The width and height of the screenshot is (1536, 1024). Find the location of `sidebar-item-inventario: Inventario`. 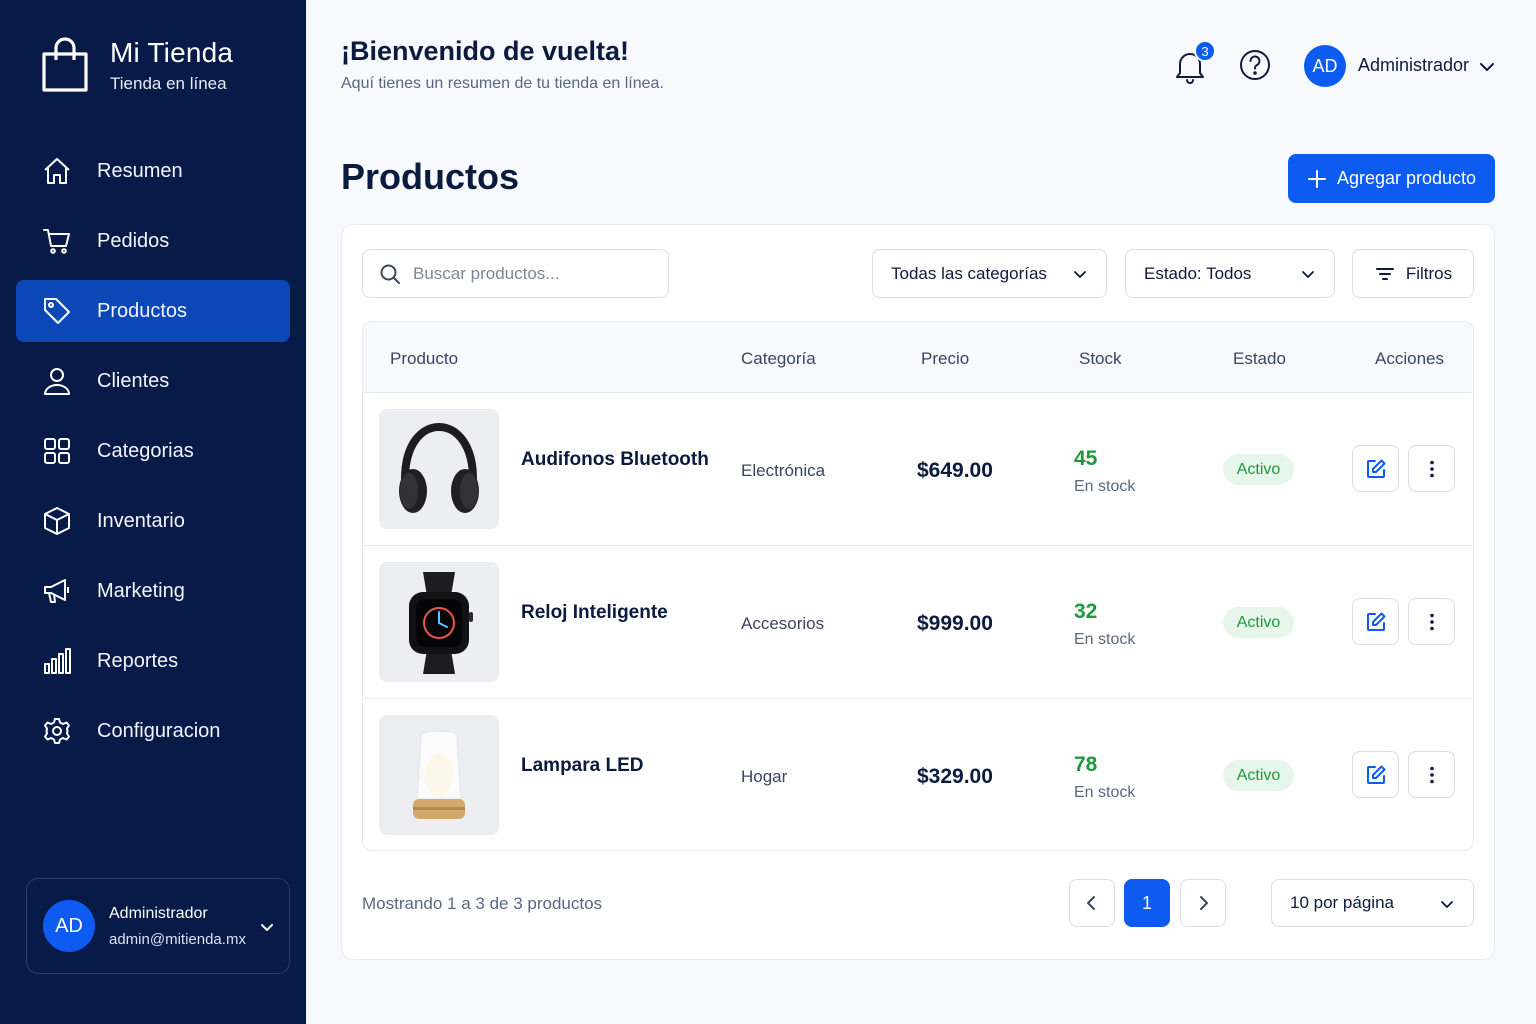

sidebar-item-inventario: Inventario is located at coordinates (153, 521).